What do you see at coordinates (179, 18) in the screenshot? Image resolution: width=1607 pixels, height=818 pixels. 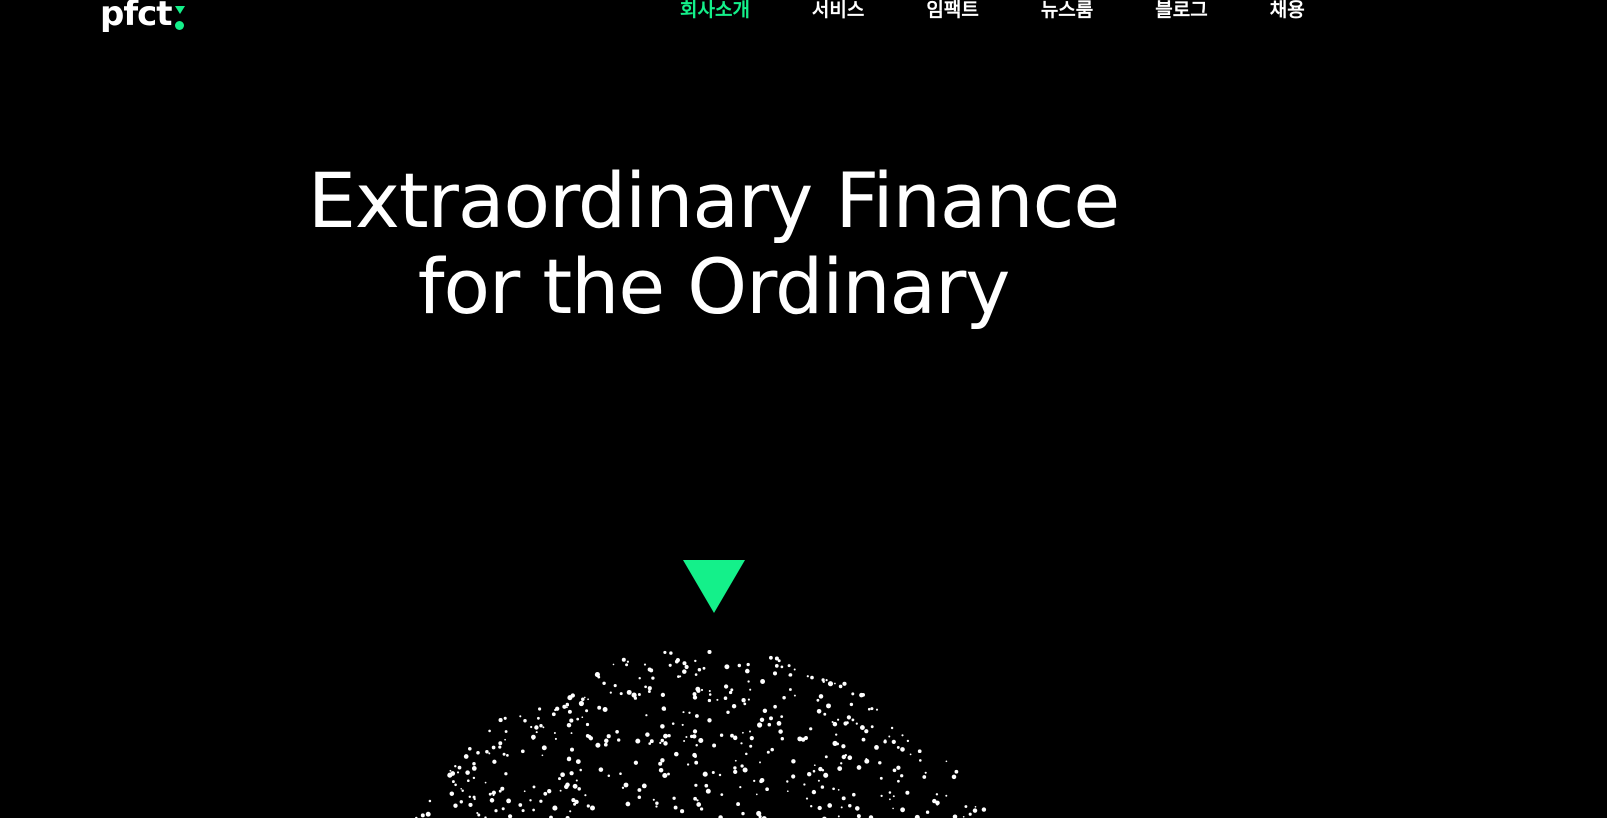 I see `logo-mark-icon` at bounding box center [179, 18].